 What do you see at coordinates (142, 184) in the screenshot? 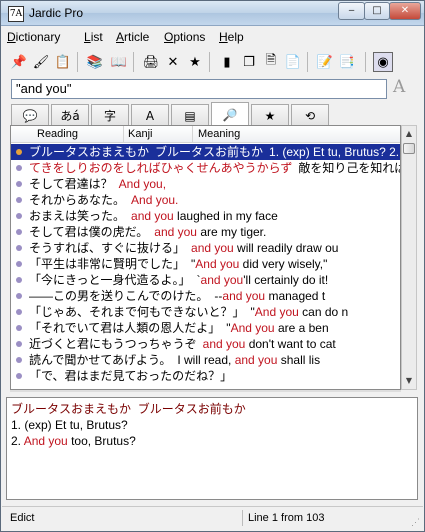
I see `match-highlight: And you,` at bounding box center [142, 184].